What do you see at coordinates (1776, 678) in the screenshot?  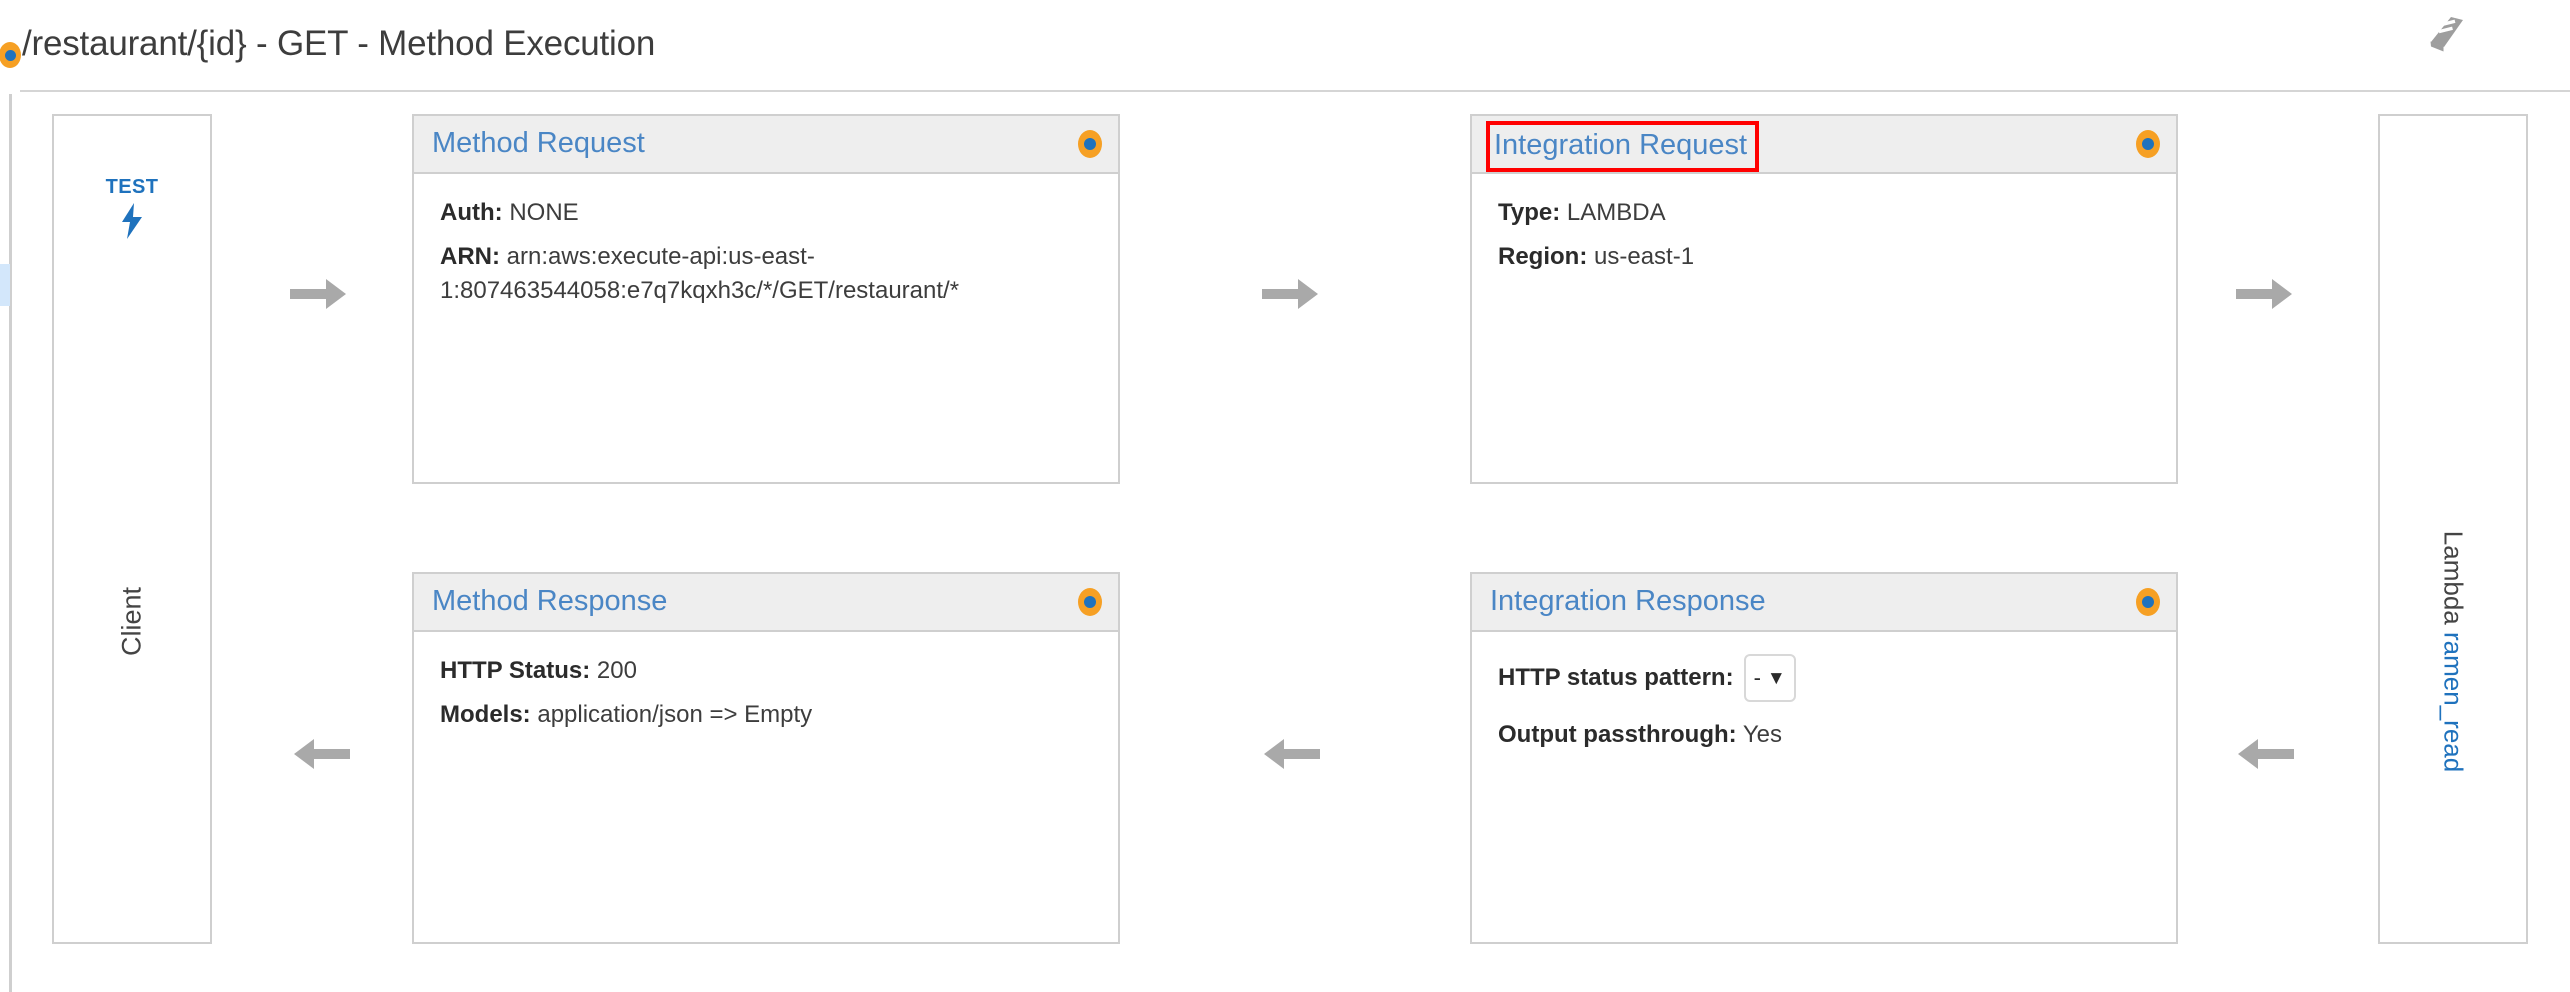 I see `chevron-down-icon: ▼` at bounding box center [1776, 678].